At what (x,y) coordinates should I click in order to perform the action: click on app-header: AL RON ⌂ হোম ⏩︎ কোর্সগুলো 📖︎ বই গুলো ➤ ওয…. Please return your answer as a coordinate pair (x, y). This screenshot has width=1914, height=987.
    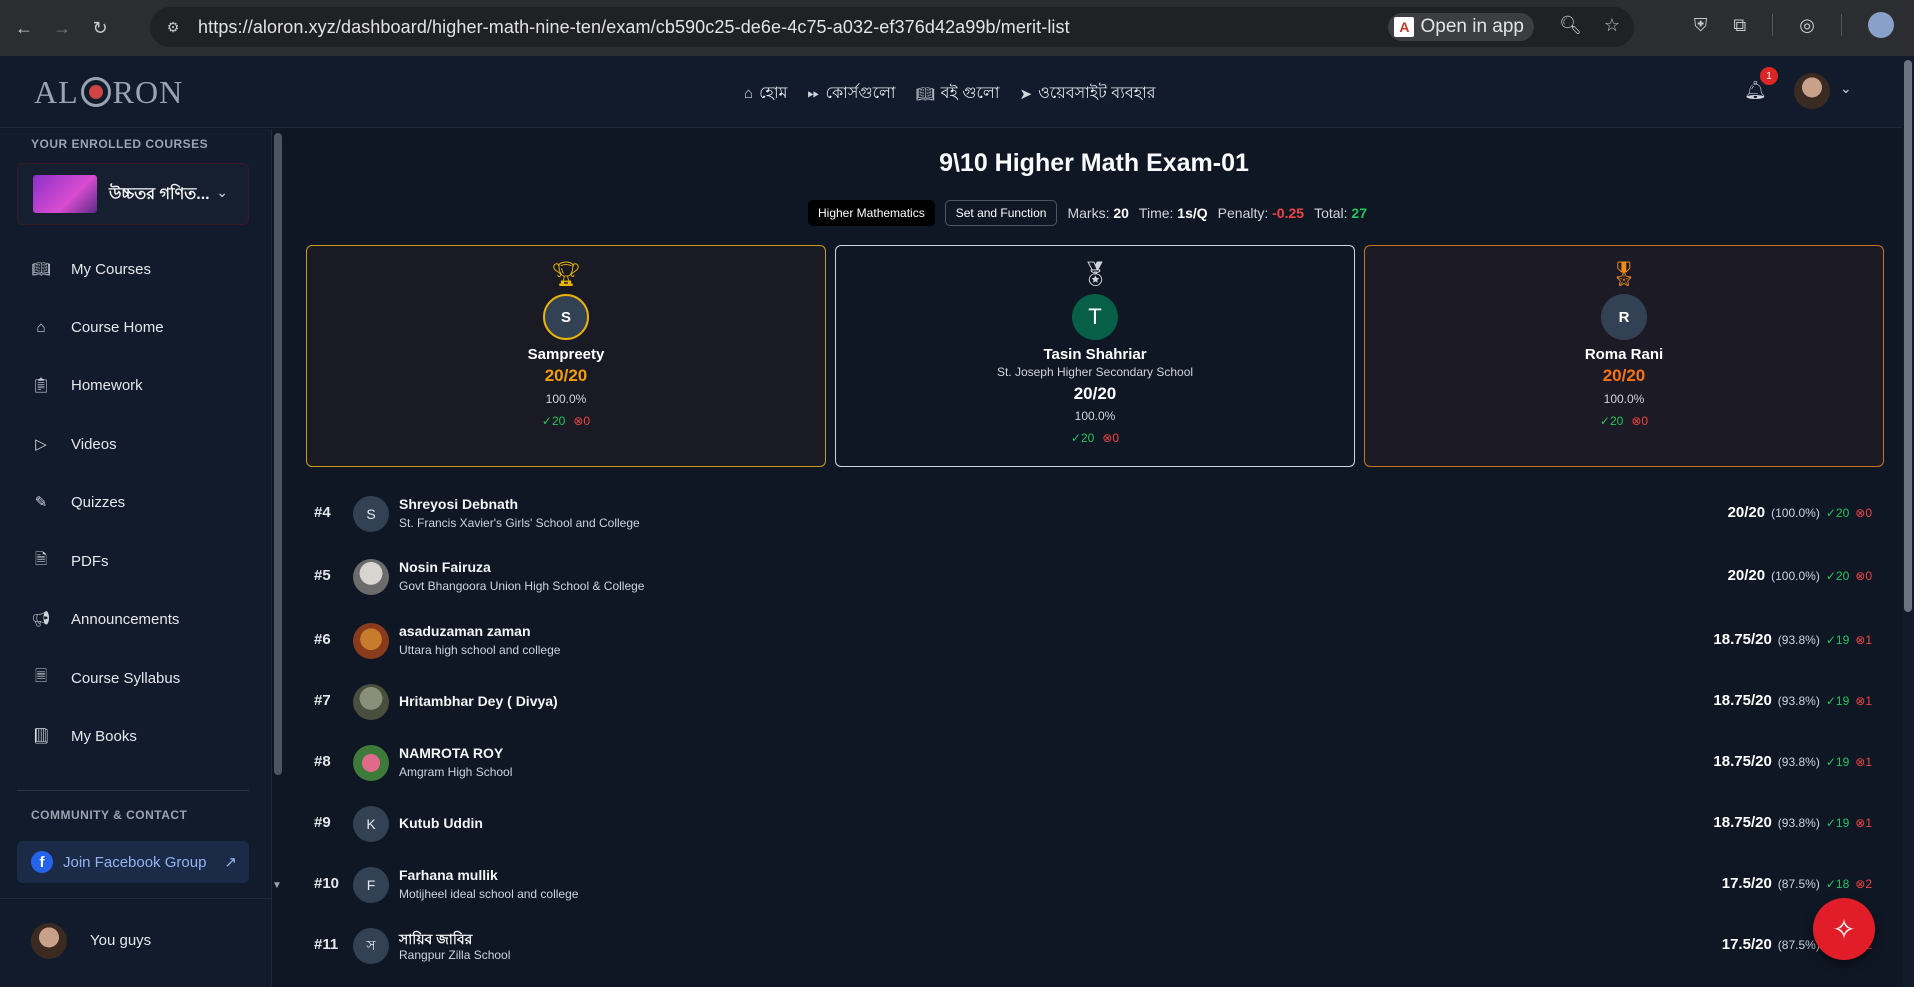
    Looking at the image, I should click on (957, 92).